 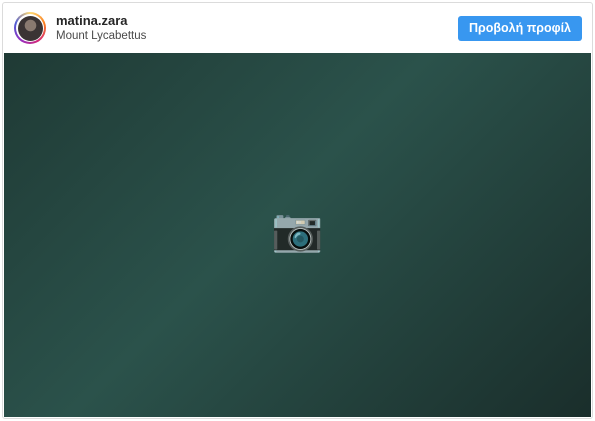 I want to click on location-link: Mount Lycabettus, so click(x=101, y=36).